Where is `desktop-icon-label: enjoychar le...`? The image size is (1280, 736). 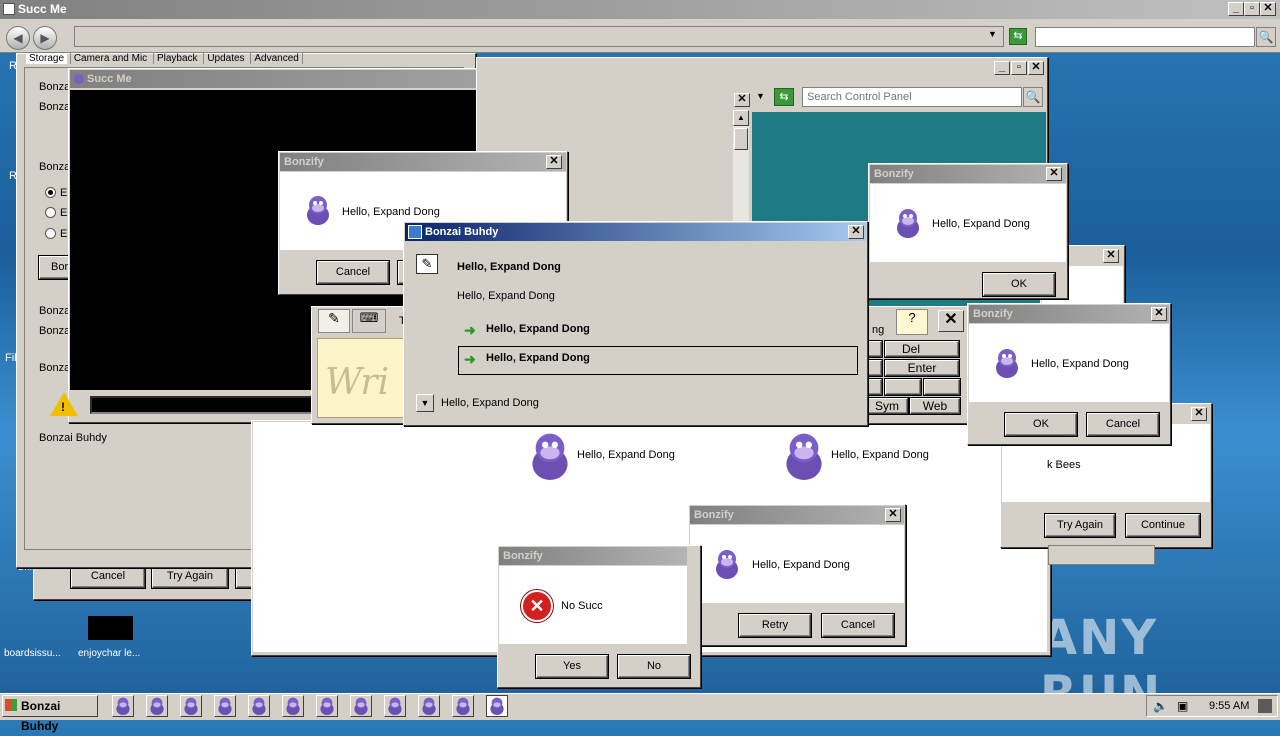
desktop-icon-label: enjoychar le... is located at coordinates (109, 653).